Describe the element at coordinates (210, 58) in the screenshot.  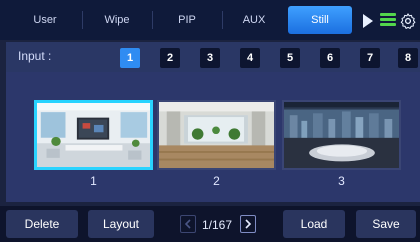
I see `input-button-3: 3` at that location.